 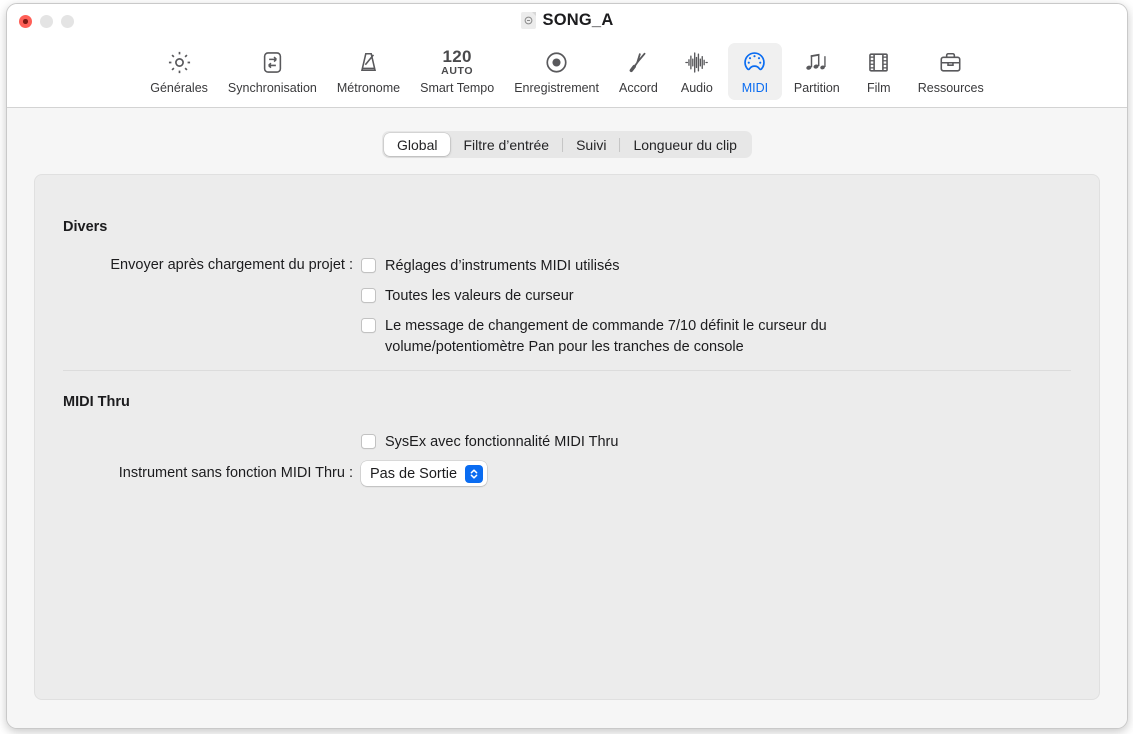 What do you see at coordinates (528, 20) in the screenshot?
I see `document-icon` at bounding box center [528, 20].